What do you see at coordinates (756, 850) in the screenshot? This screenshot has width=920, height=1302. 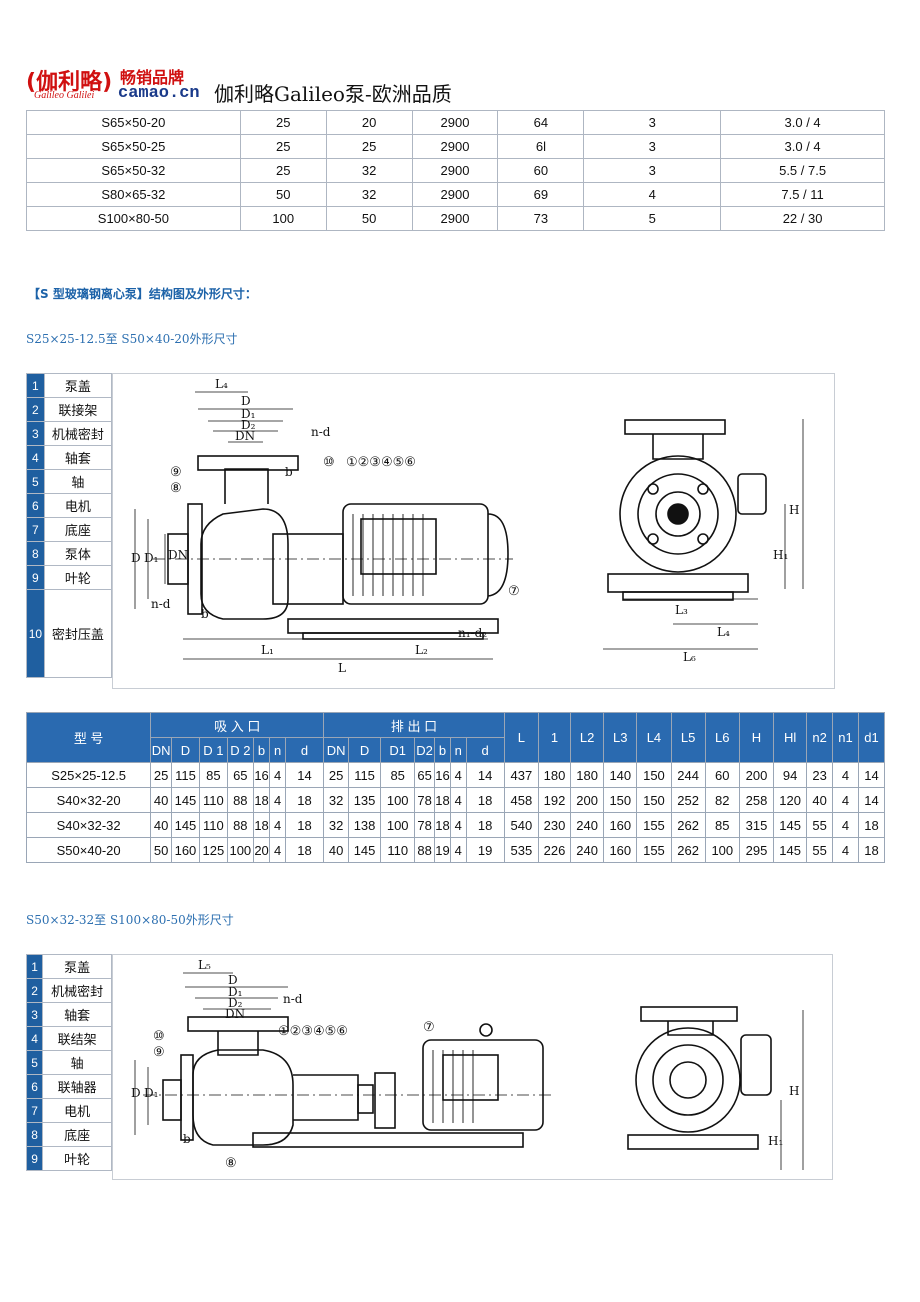 I see `dimension-cell: 295` at bounding box center [756, 850].